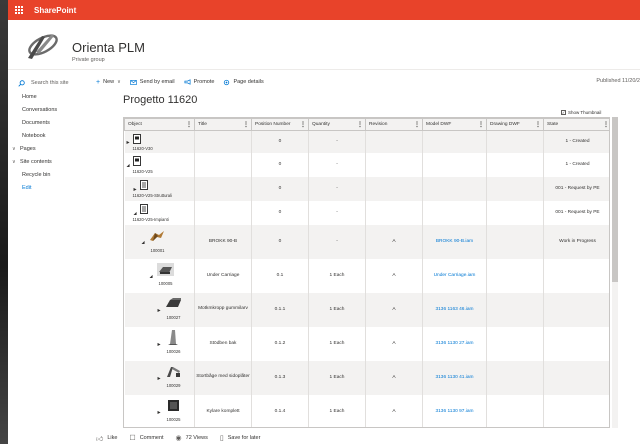  Describe the element at coordinates (199, 82) in the screenshot. I see `promote-button: Promote` at that location.